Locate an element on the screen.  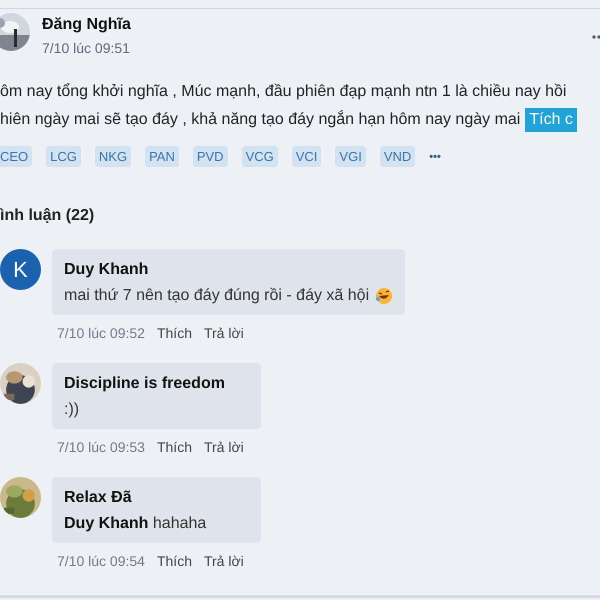
comment-text: mai thứ 7 nên tạo đáy đúng rồi - đáy xã hội is located at coordinates (217, 296).